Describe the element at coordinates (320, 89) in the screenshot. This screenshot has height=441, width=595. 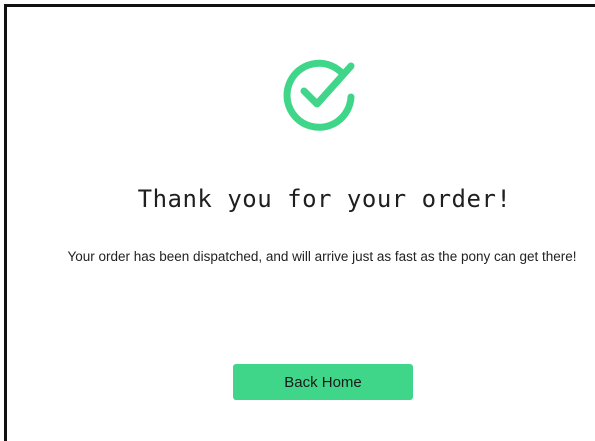
I see `check-circle-icon` at that location.